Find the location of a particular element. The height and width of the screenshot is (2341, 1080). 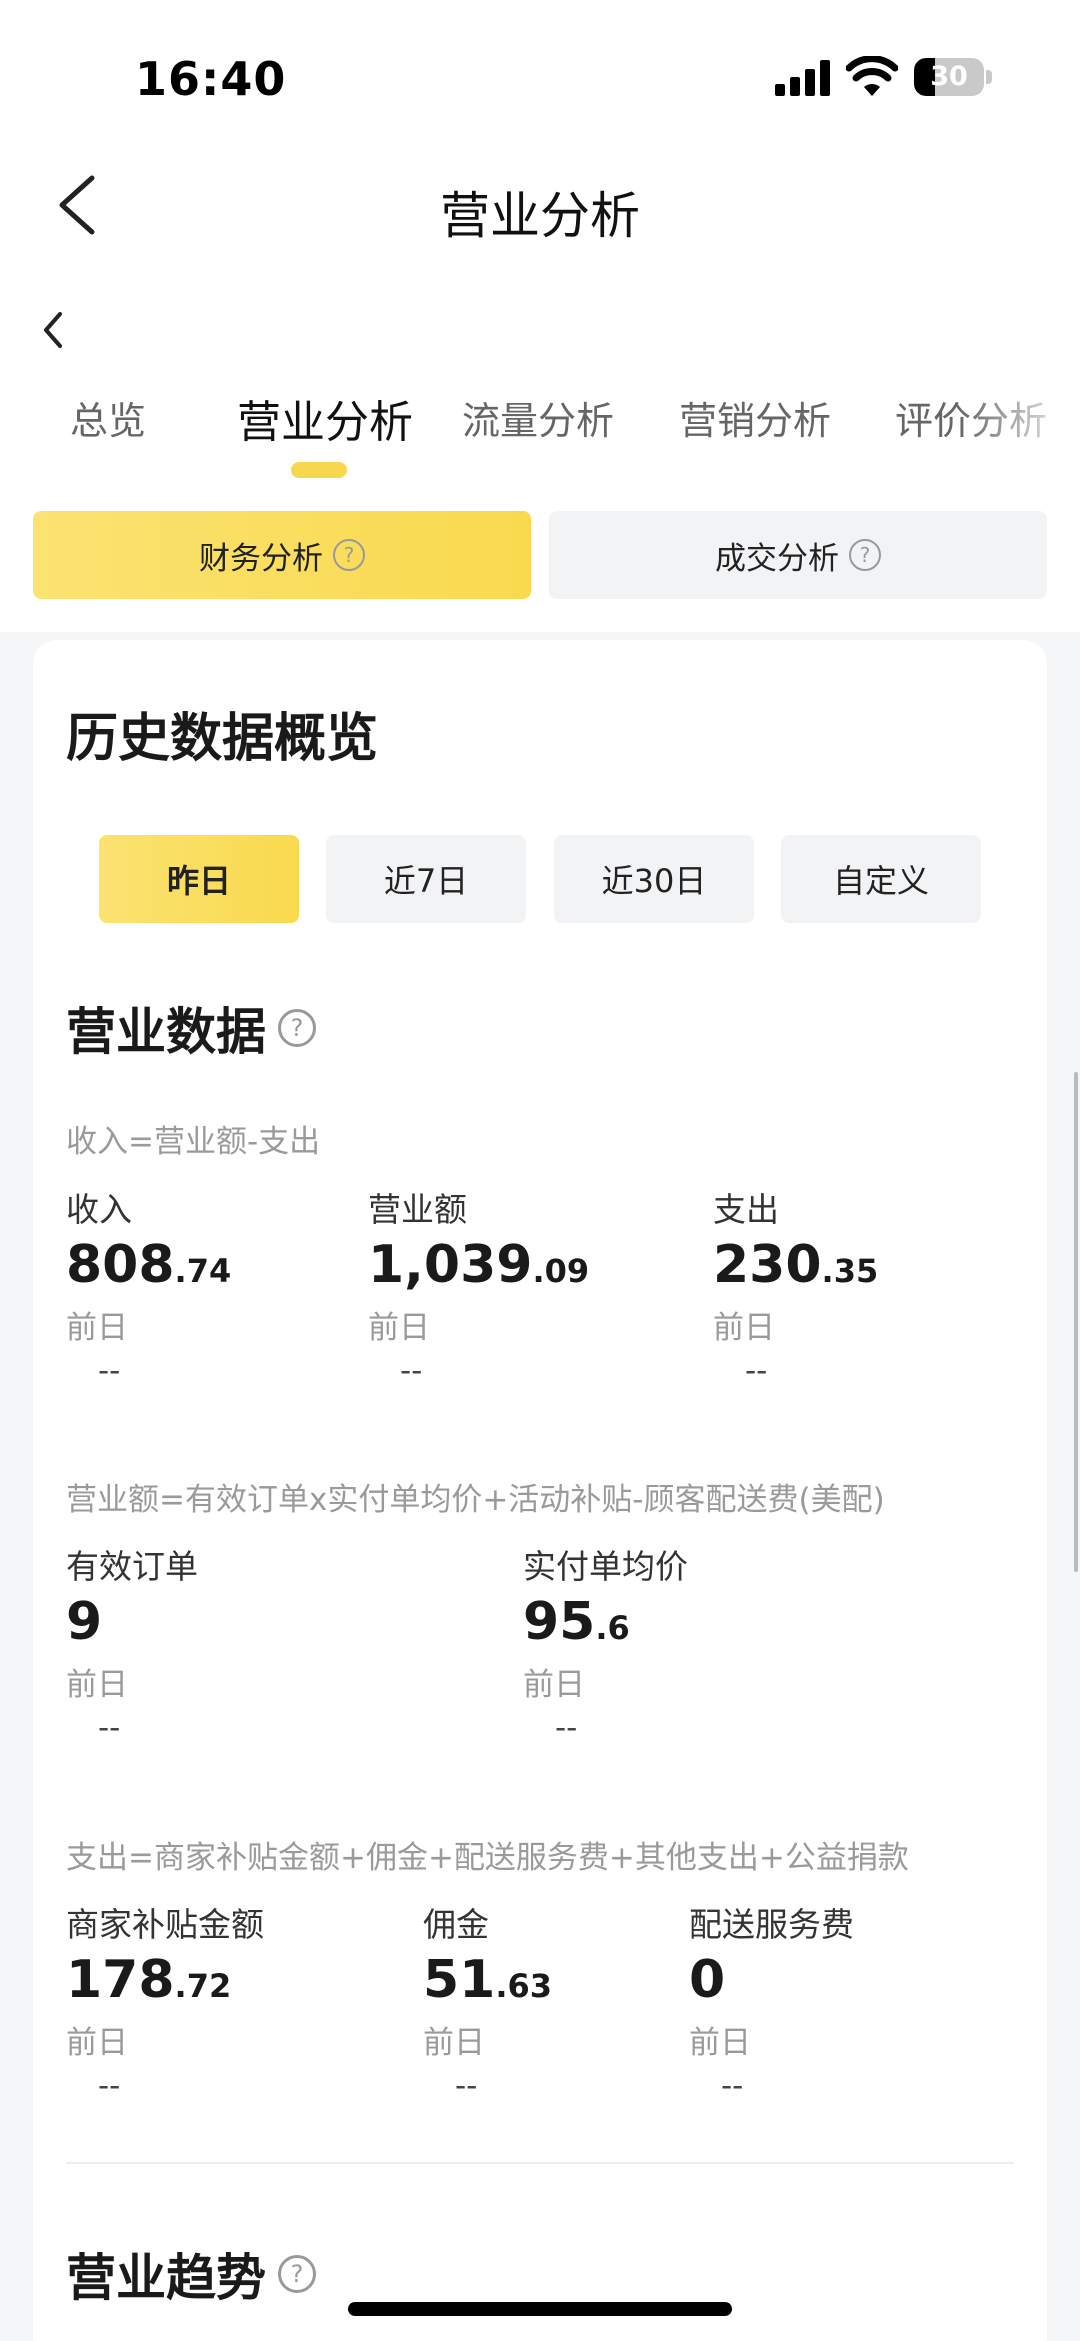

metric-value: 178.72 is located at coordinates (165, 1980).